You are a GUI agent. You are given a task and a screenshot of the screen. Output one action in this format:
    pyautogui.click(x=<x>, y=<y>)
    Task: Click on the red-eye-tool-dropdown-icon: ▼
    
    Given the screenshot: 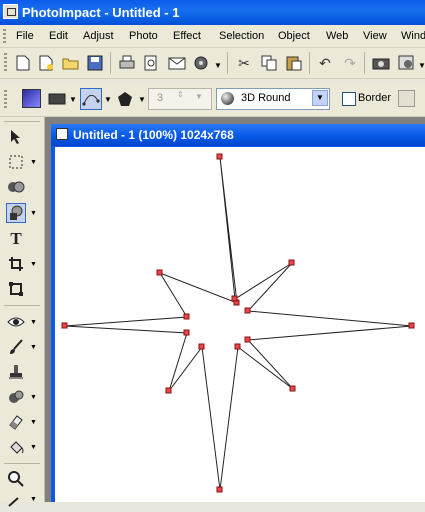 What is the action you would take?
    pyautogui.click(x=33, y=322)
    